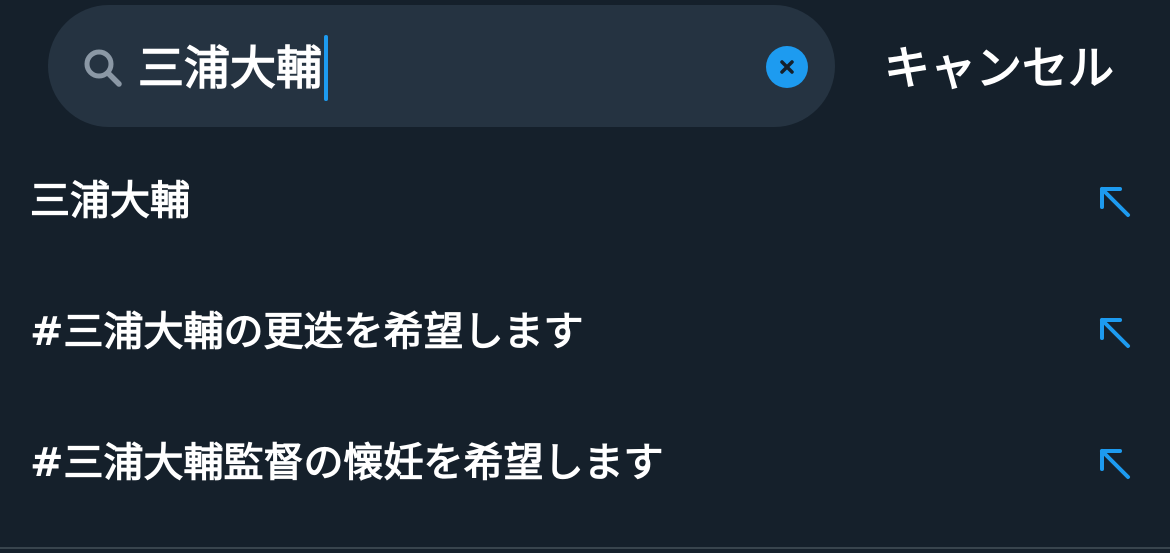 The width and height of the screenshot is (1170, 553). I want to click on clear-search-button, so click(787, 67).